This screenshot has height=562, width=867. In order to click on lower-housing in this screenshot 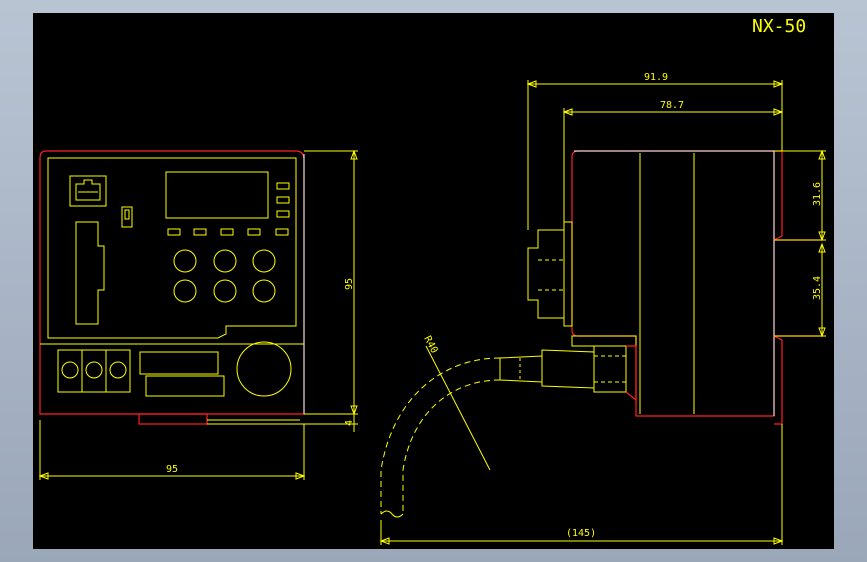, I will do `click(604, 341)`.